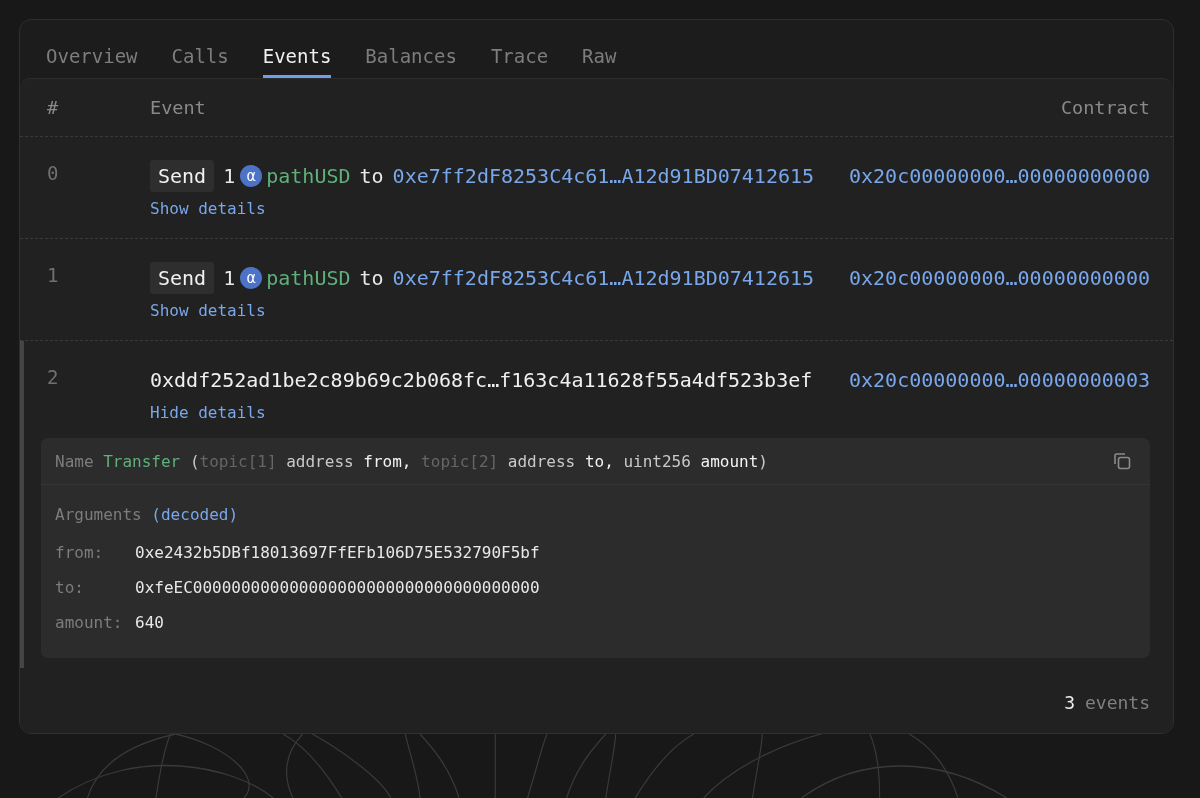  I want to click on argument-value: 0xe2432b5DBf18013697FfEFb106D75E532790F5bf, so click(338, 552).